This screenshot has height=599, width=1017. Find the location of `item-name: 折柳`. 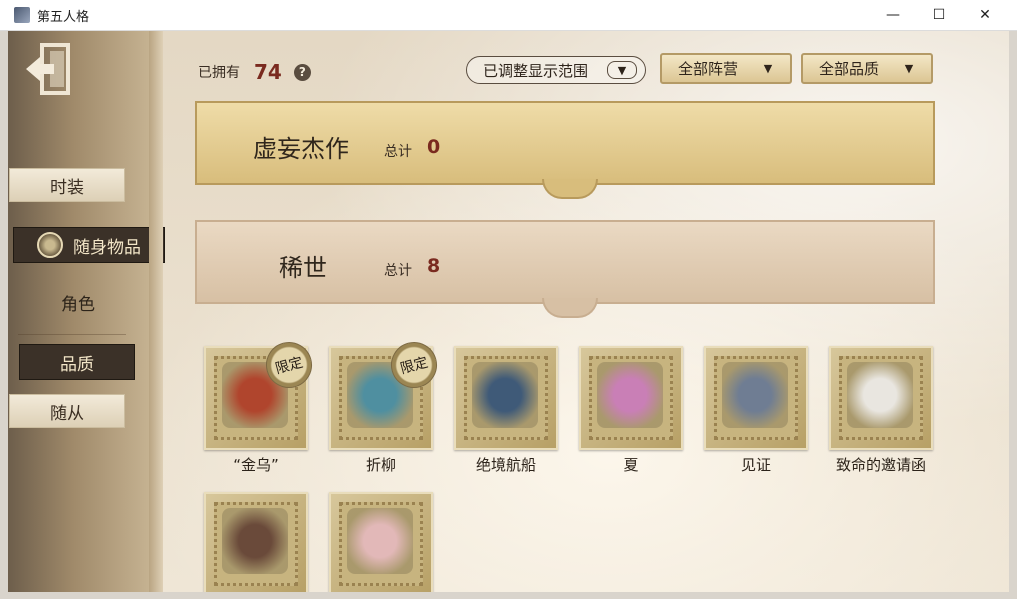

item-name: 折柳 is located at coordinates (380, 465).